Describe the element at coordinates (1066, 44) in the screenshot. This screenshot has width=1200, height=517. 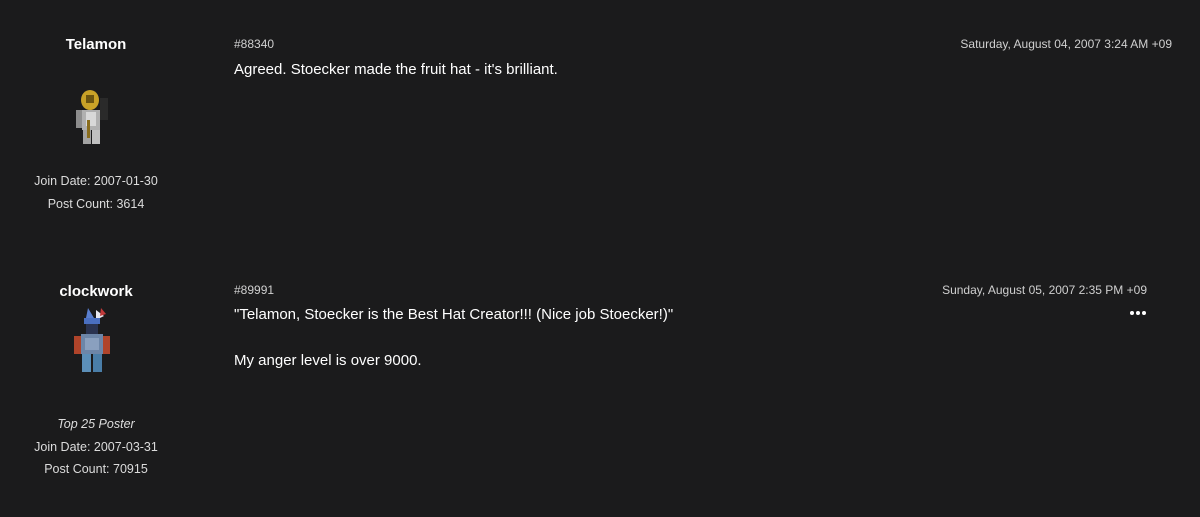
I see `post-date: Saturday, August 04, 2007 3:24 AM +09` at that location.